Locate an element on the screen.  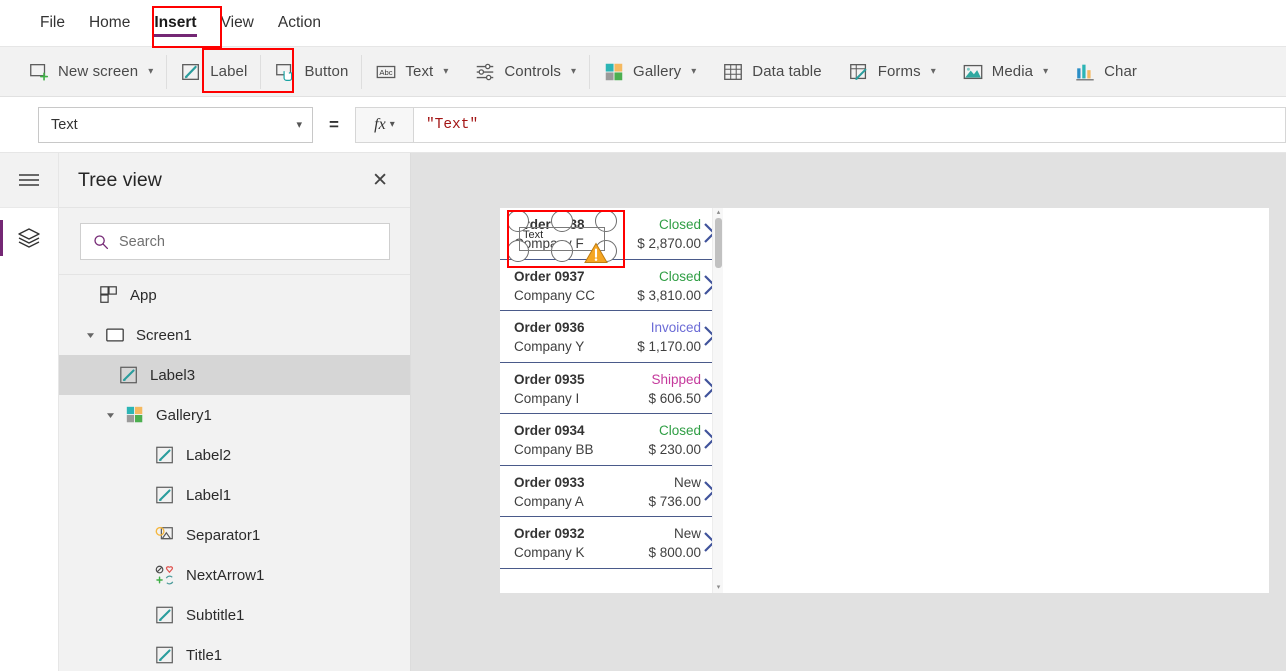
order-amount: $ 230.00 is located at coordinates (674, 449).